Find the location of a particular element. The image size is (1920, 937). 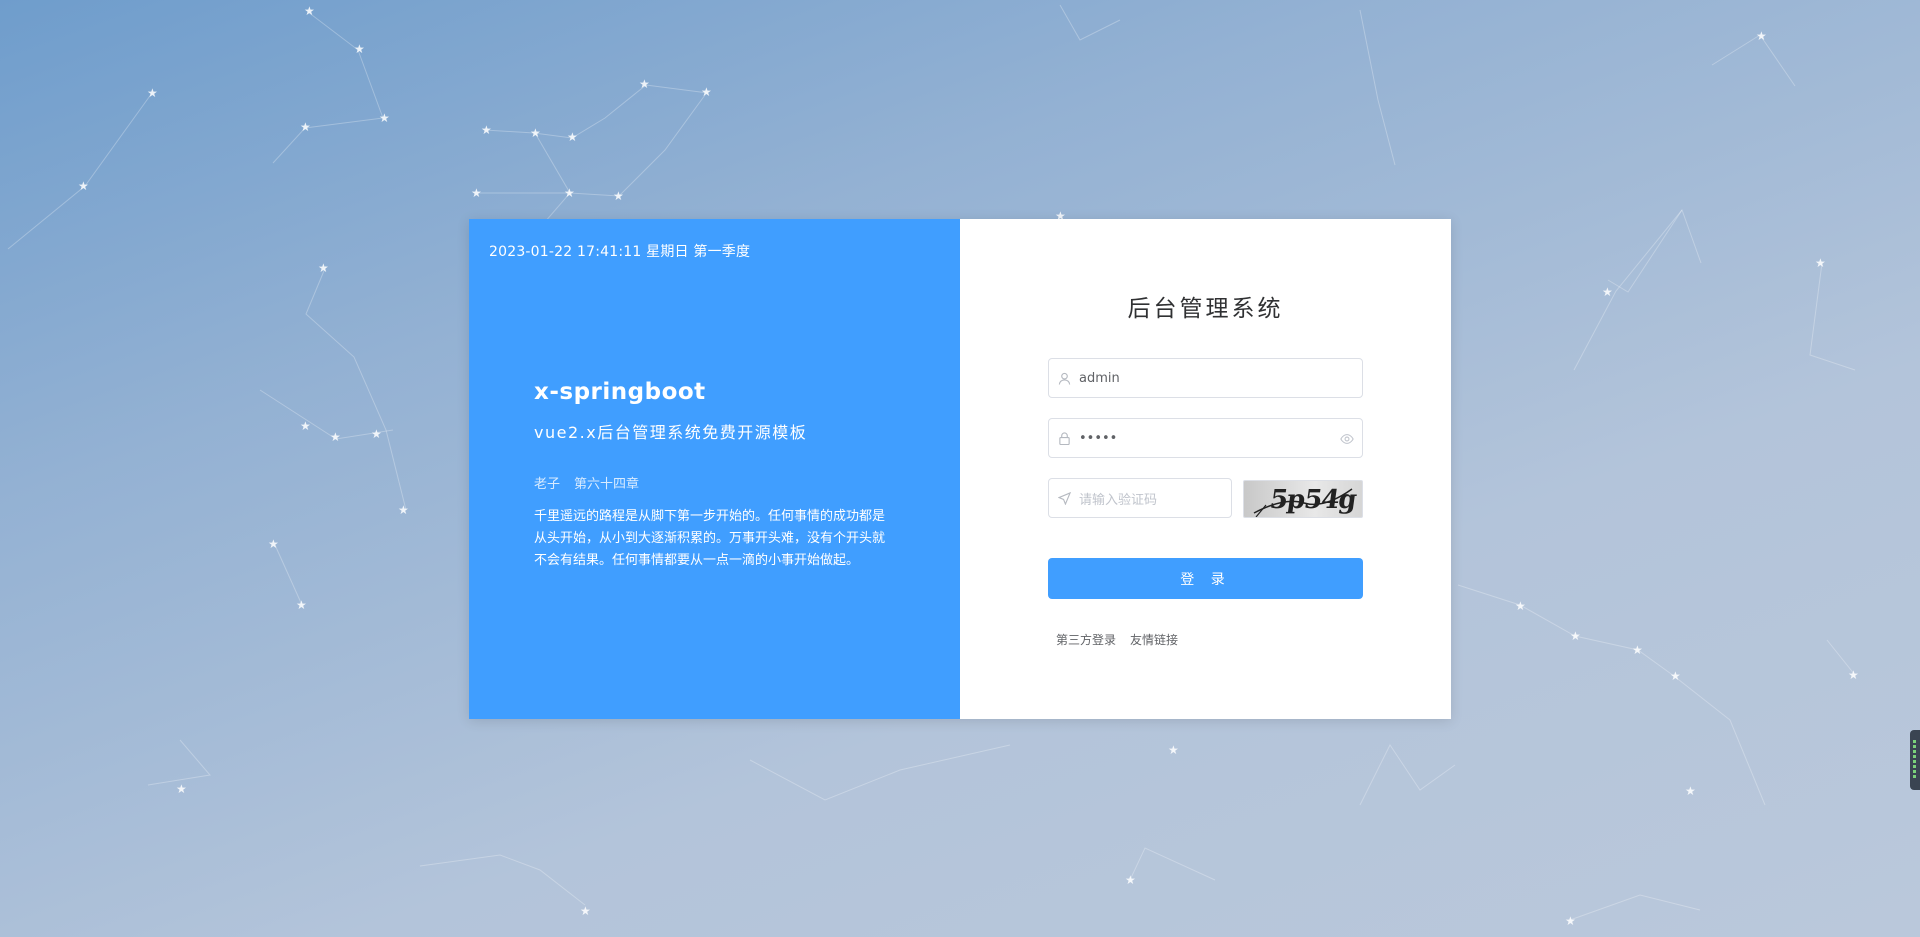

captcha-placeholder: 请输入验证码 is located at coordinates (1118, 500).